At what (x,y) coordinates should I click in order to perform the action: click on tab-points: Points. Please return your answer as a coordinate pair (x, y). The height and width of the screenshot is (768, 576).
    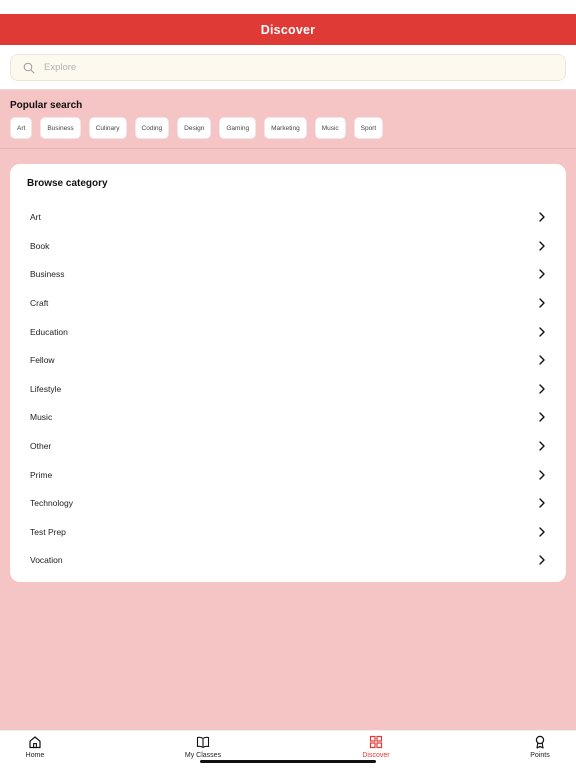
    Looking at the image, I should click on (540, 747).